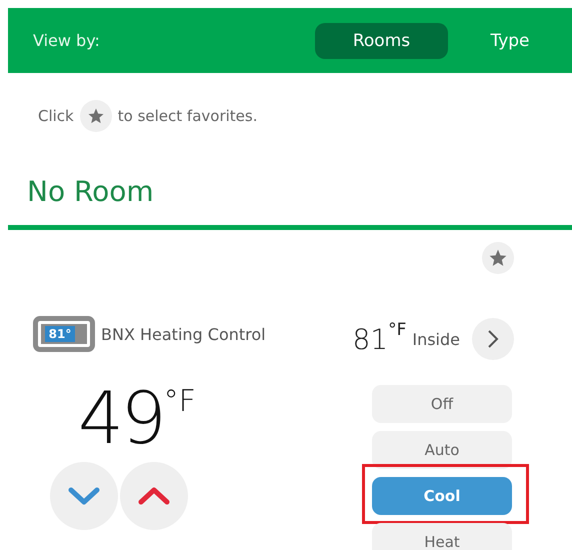  Describe the element at coordinates (442, 404) in the screenshot. I see `mode-button: Off` at that location.